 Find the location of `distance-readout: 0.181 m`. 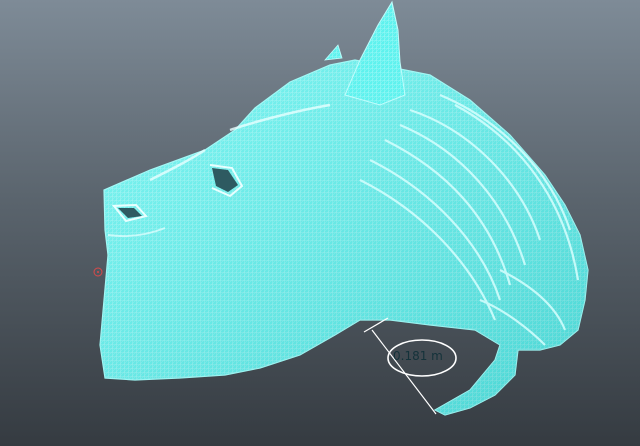

distance-readout: 0.181 m is located at coordinates (418, 356).